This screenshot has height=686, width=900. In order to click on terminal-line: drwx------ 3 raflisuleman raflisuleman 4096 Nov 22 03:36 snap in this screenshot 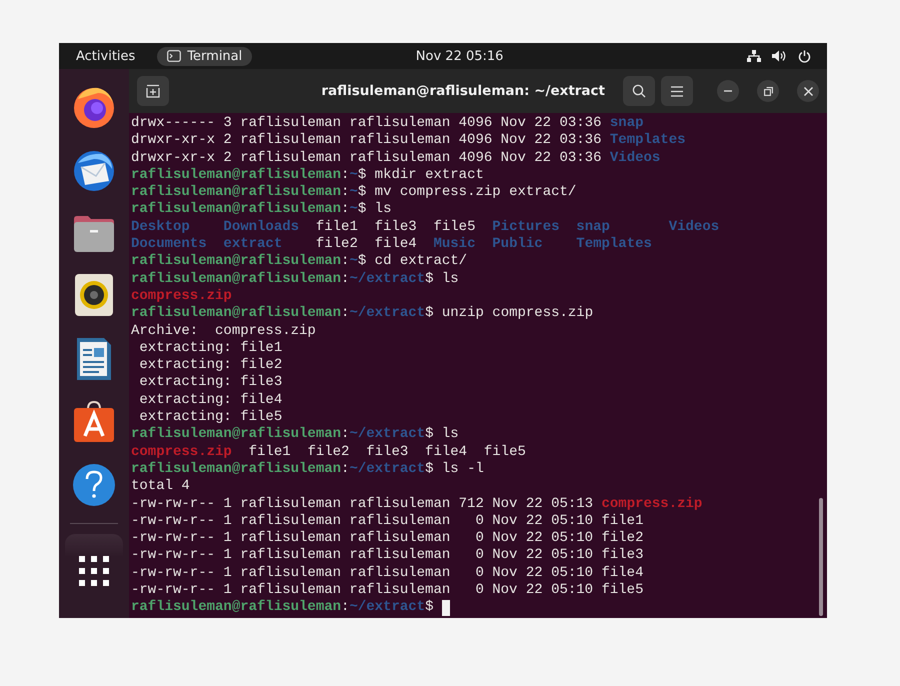, I will do `click(387, 123)`.